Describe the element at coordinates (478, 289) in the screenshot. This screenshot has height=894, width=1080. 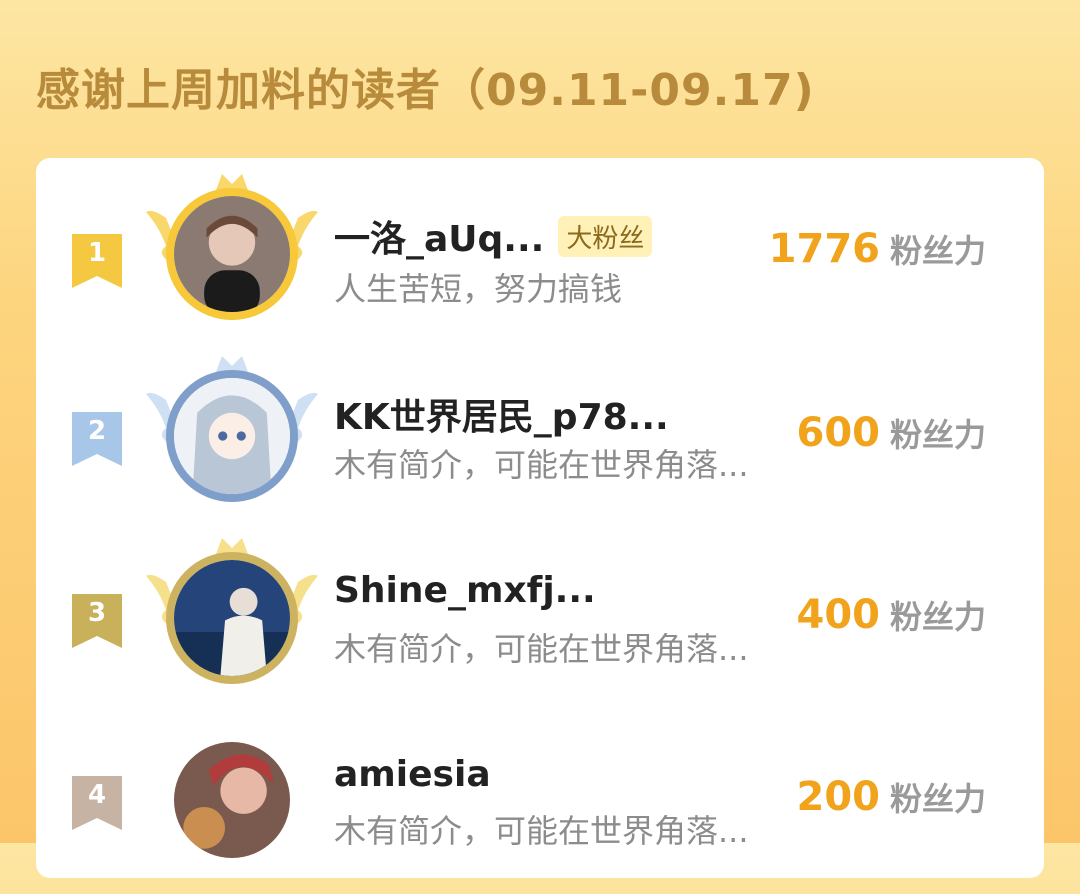
I see `reader-bio: 人生苦短，努力搞钱` at that location.